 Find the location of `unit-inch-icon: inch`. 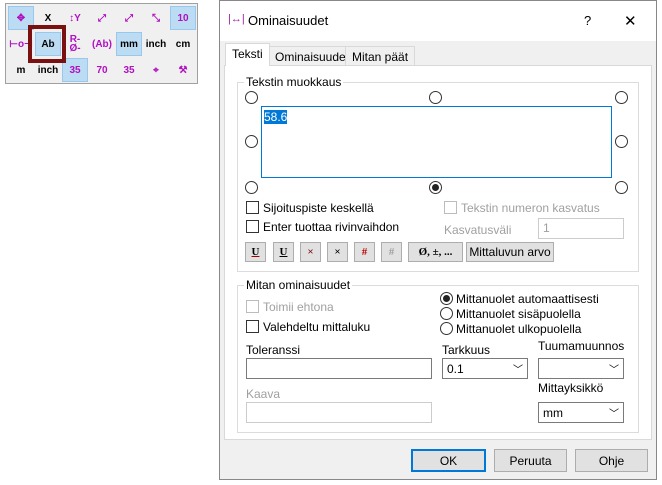

unit-inch-icon: inch is located at coordinates (156, 44).